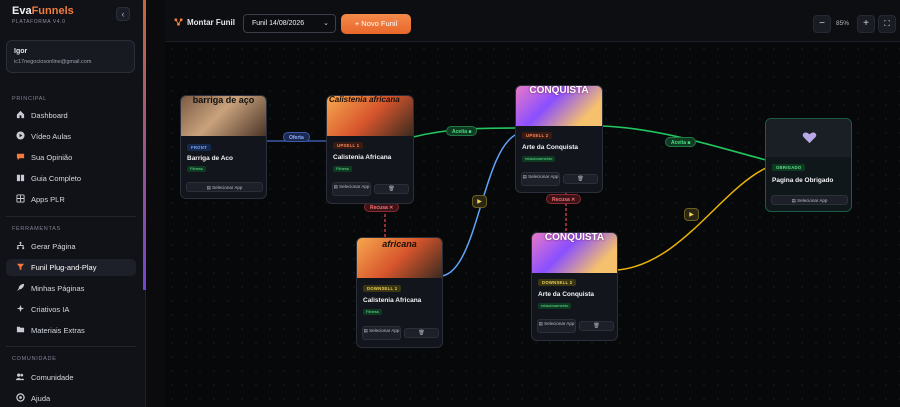 The image size is (900, 407). What do you see at coordinates (21, 51) in the screenshot?
I see `user-name: Igor` at bounding box center [21, 51].